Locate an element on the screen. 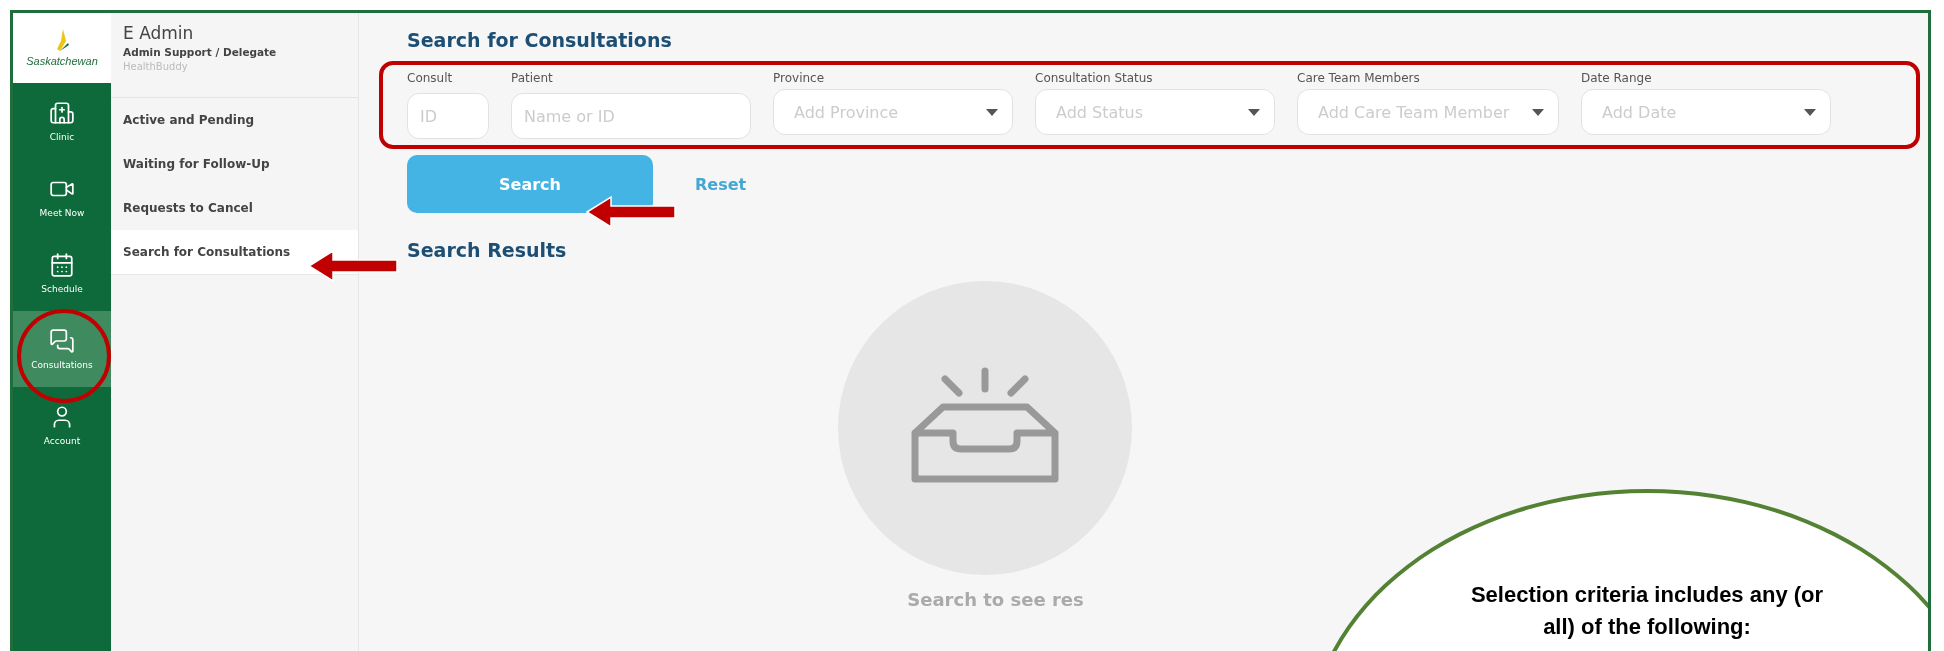 Image resolution: width=1944 pixels, height=651 pixels. app-name: HealthBuddy is located at coordinates (156, 66).